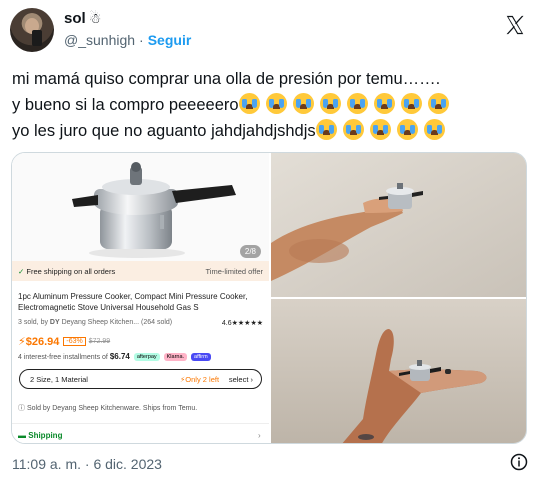  Describe the element at coordinates (234, 271) in the screenshot. I see `time-limited-label: Time-limited offer` at that location.